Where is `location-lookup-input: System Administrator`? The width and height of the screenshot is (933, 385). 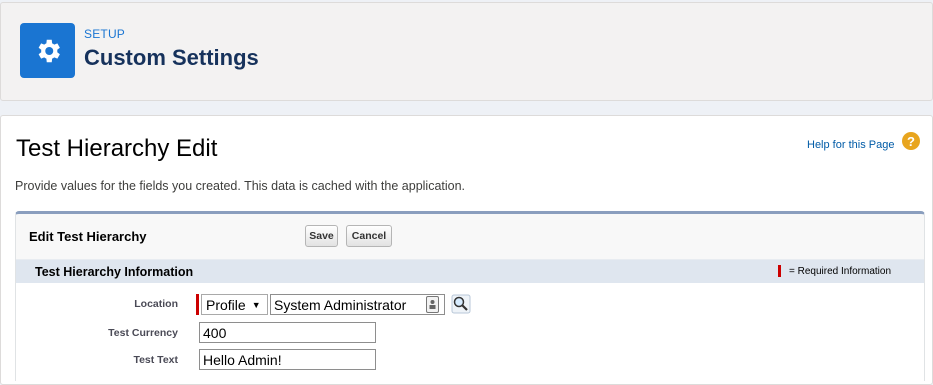 location-lookup-input: System Administrator is located at coordinates (357, 304).